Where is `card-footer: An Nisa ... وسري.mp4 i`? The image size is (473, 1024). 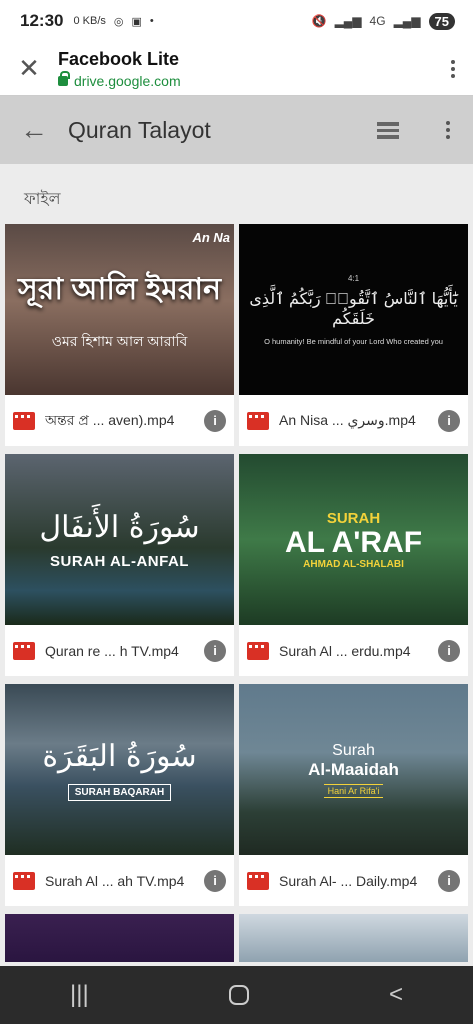
card-footer: An Nisa ... وسري.mp4 i is located at coordinates (353, 420).